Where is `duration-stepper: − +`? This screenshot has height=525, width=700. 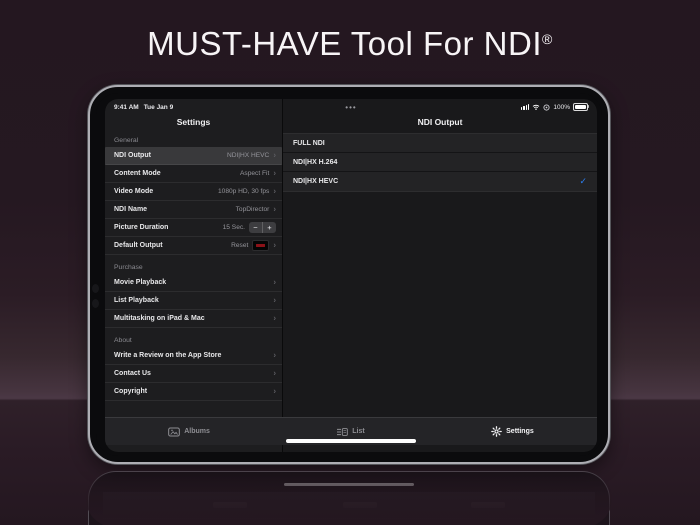
duration-stepper: − + is located at coordinates (262, 227).